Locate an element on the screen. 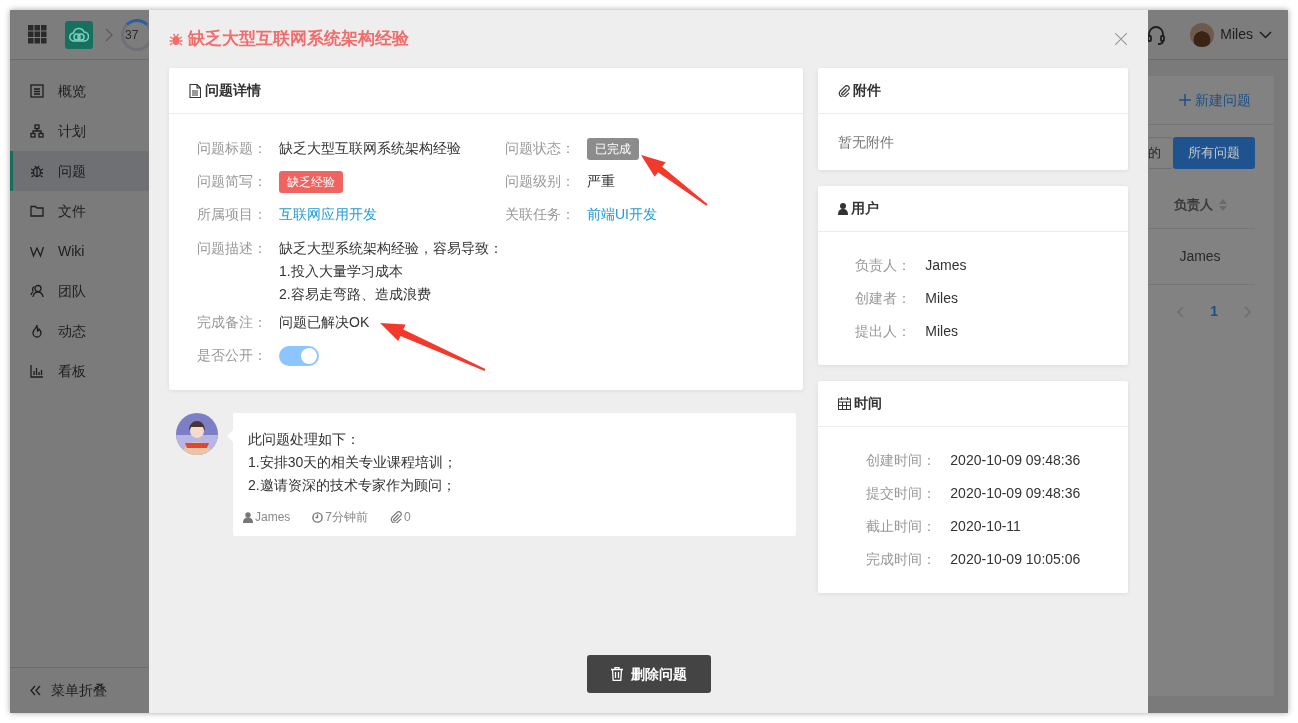  field-label: 负责人： is located at coordinates (884, 265).